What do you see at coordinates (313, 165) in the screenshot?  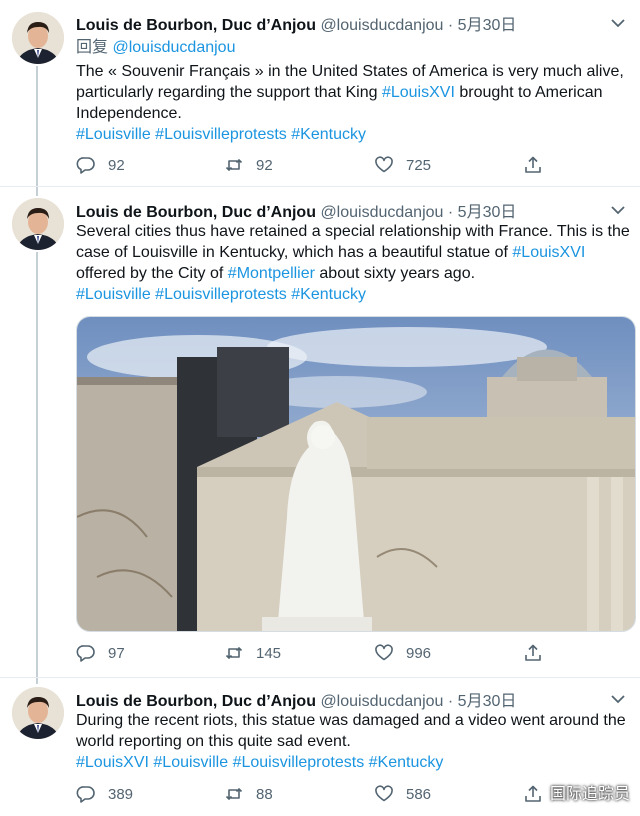 I see `action-bar: 92 92 725` at bounding box center [313, 165].